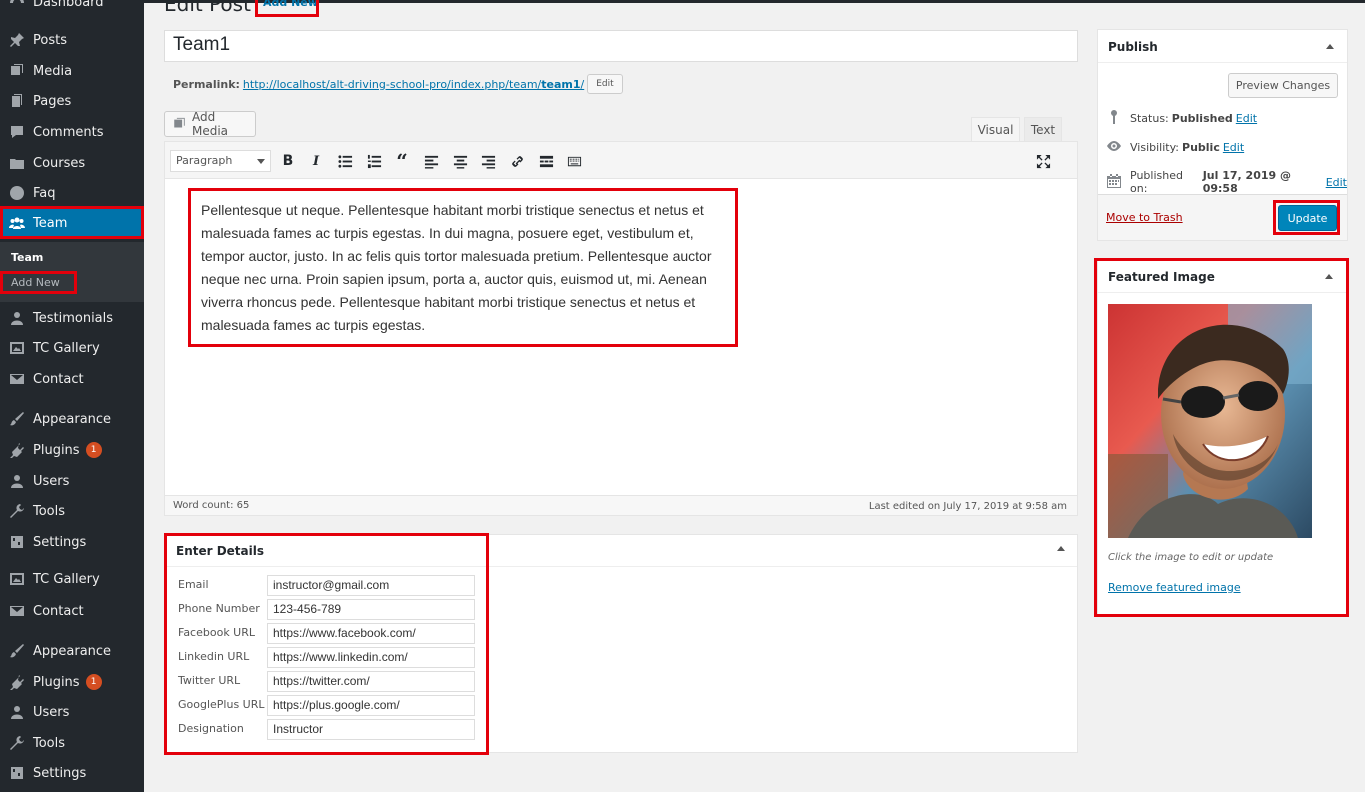 Image resolution: width=1365 pixels, height=792 pixels. Describe the element at coordinates (371, 729) in the screenshot. I see `designation-field: Instructor` at that location.